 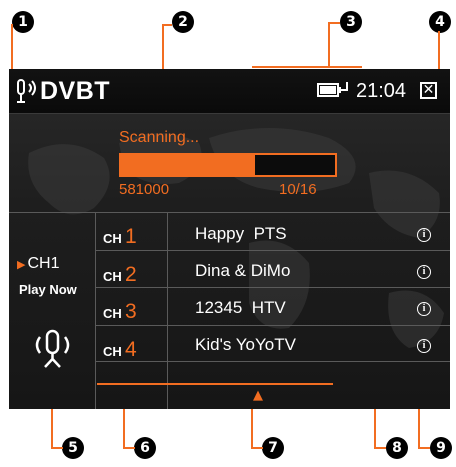 I want to click on callout-8: 8, so click(x=397, y=448).